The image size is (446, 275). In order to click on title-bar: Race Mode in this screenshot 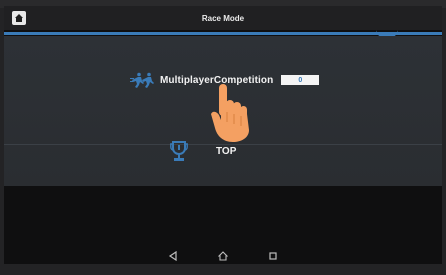, I will do `click(223, 18)`.